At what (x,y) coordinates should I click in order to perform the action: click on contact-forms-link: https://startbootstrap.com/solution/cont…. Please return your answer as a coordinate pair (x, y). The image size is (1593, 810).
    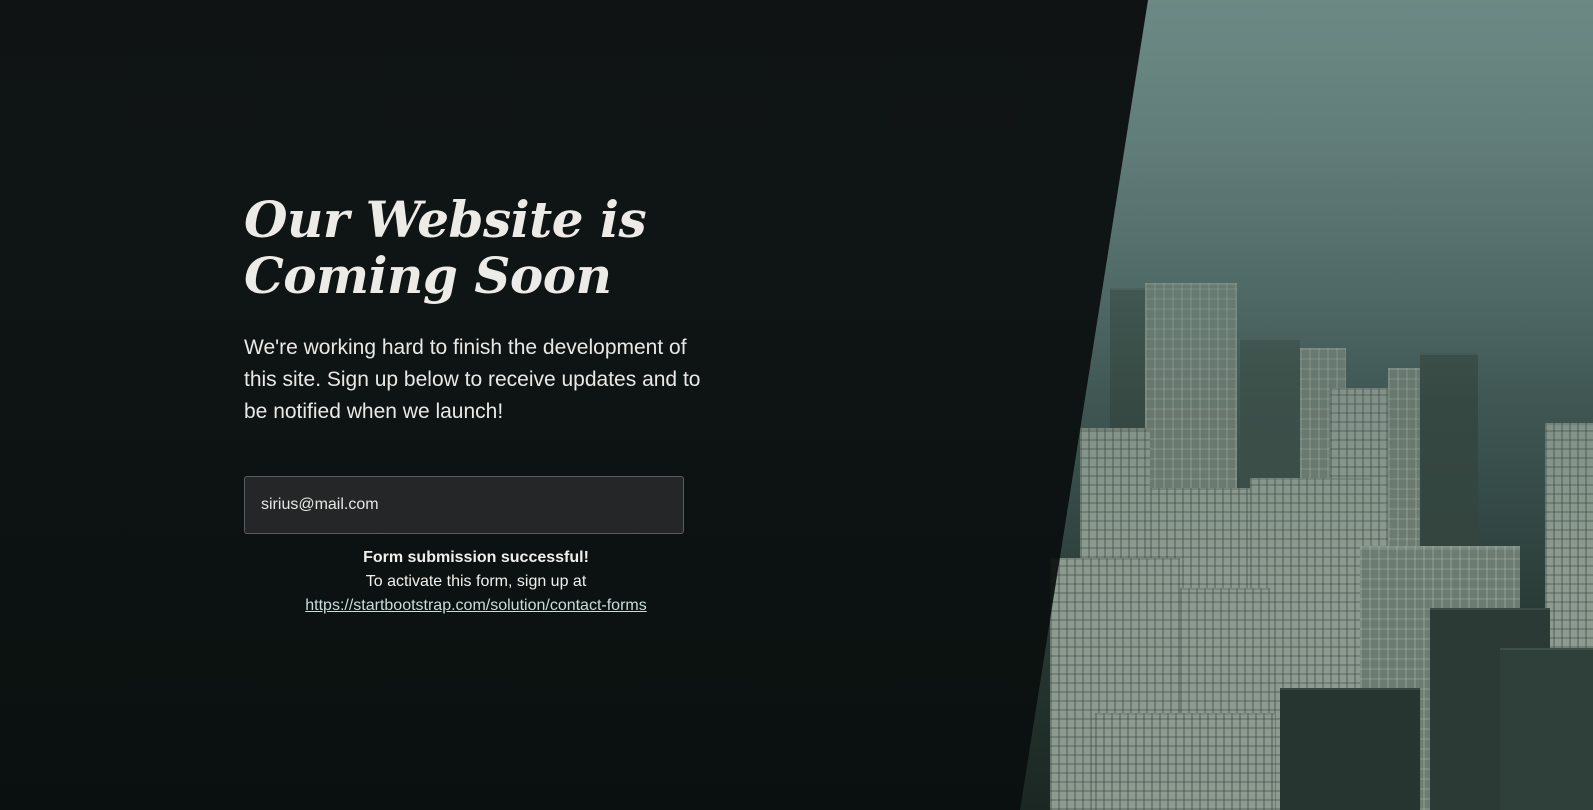
    Looking at the image, I should click on (476, 606).